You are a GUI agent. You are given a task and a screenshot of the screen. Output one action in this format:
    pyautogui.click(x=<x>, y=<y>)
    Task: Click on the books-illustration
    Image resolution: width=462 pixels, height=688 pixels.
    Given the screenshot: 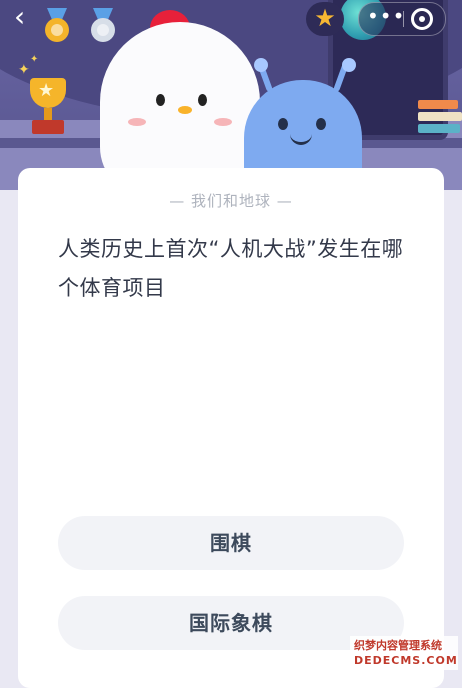 What is the action you would take?
    pyautogui.click(x=440, y=120)
    